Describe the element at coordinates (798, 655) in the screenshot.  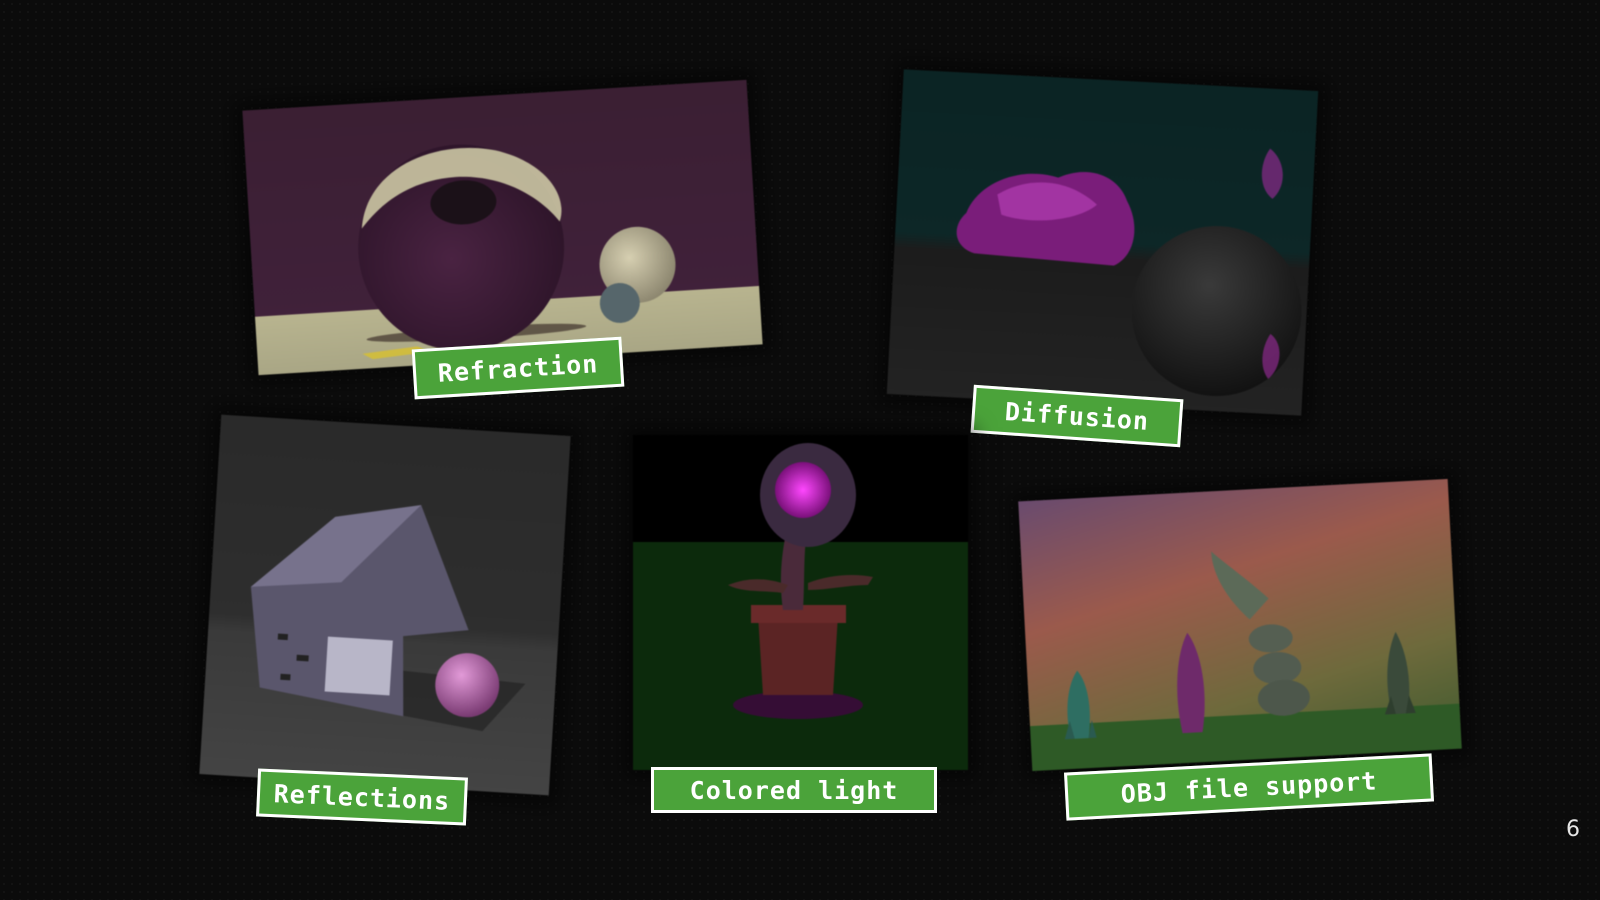
I see `flower-pot` at that location.